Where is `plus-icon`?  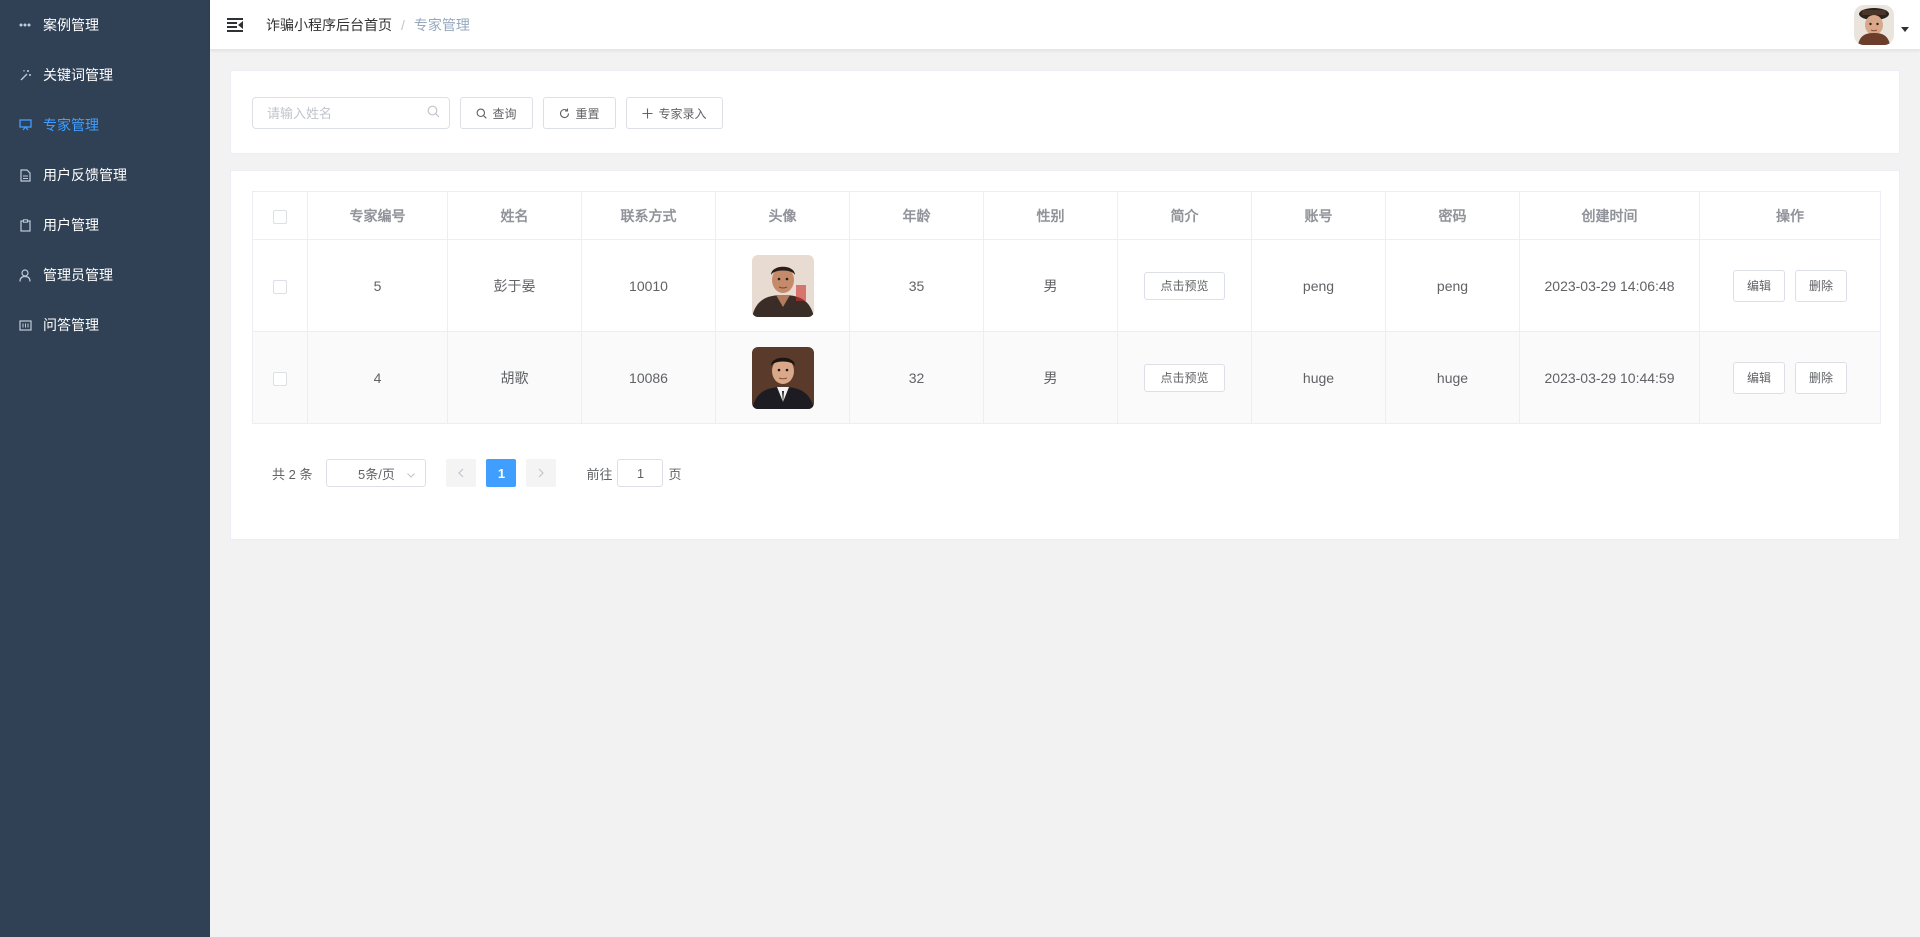 plus-icon is located at coordinates (647, 113).